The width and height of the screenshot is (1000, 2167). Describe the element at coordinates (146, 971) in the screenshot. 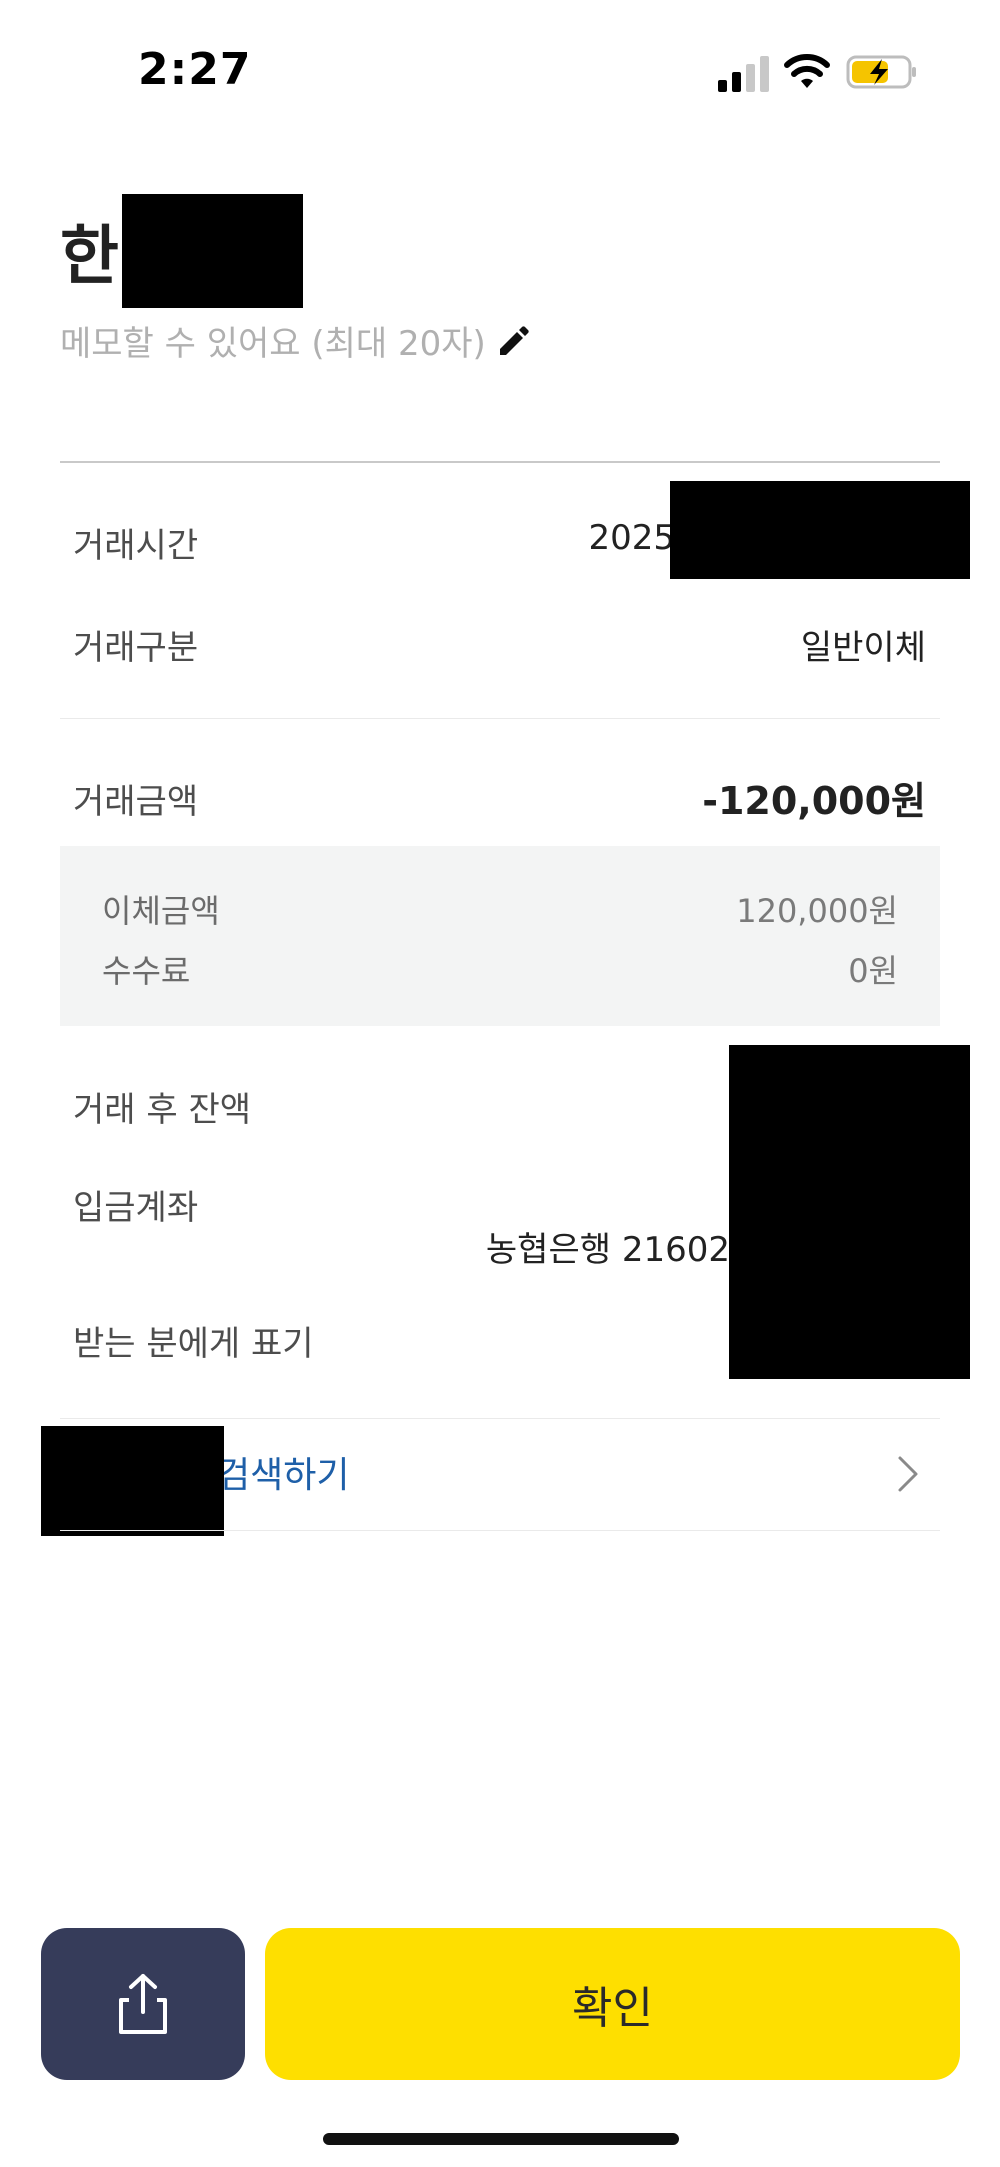

I see `fee-label: 수수료` at that location.